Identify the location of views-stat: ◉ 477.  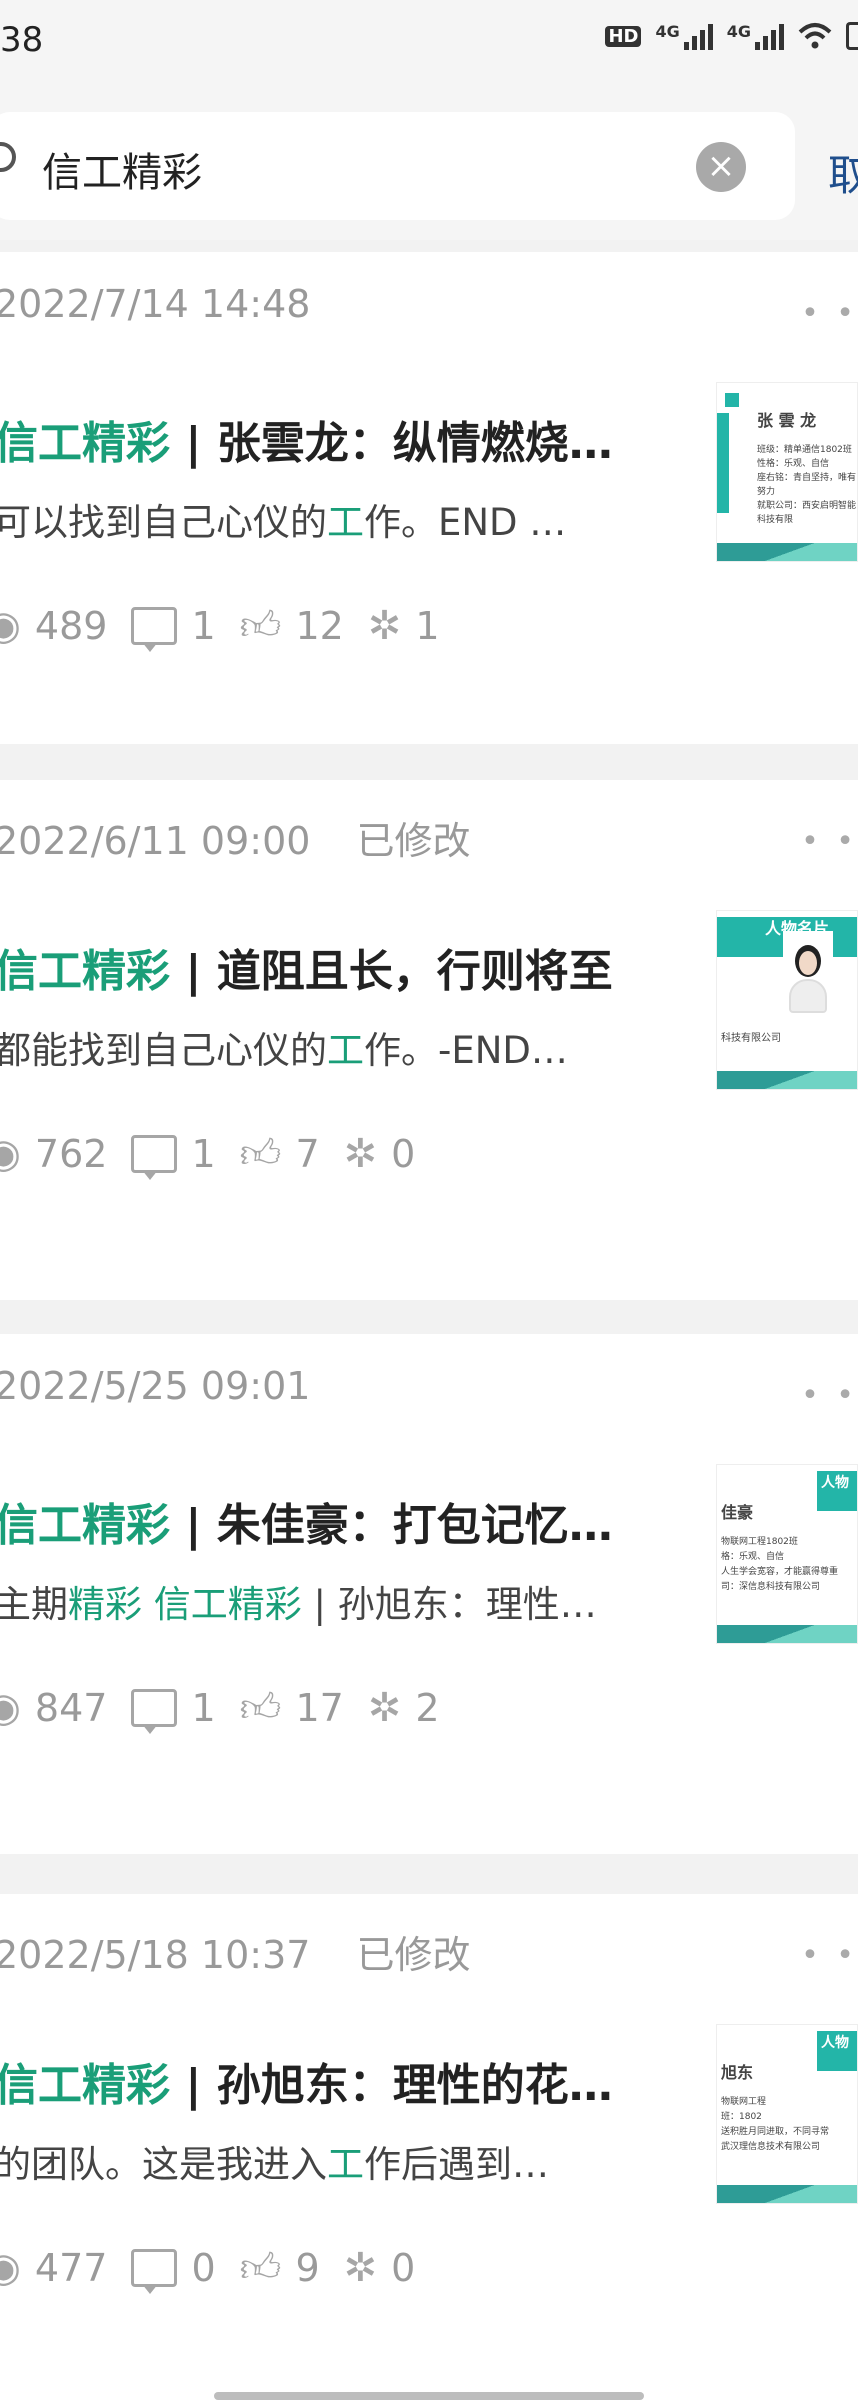
(53, 2268).